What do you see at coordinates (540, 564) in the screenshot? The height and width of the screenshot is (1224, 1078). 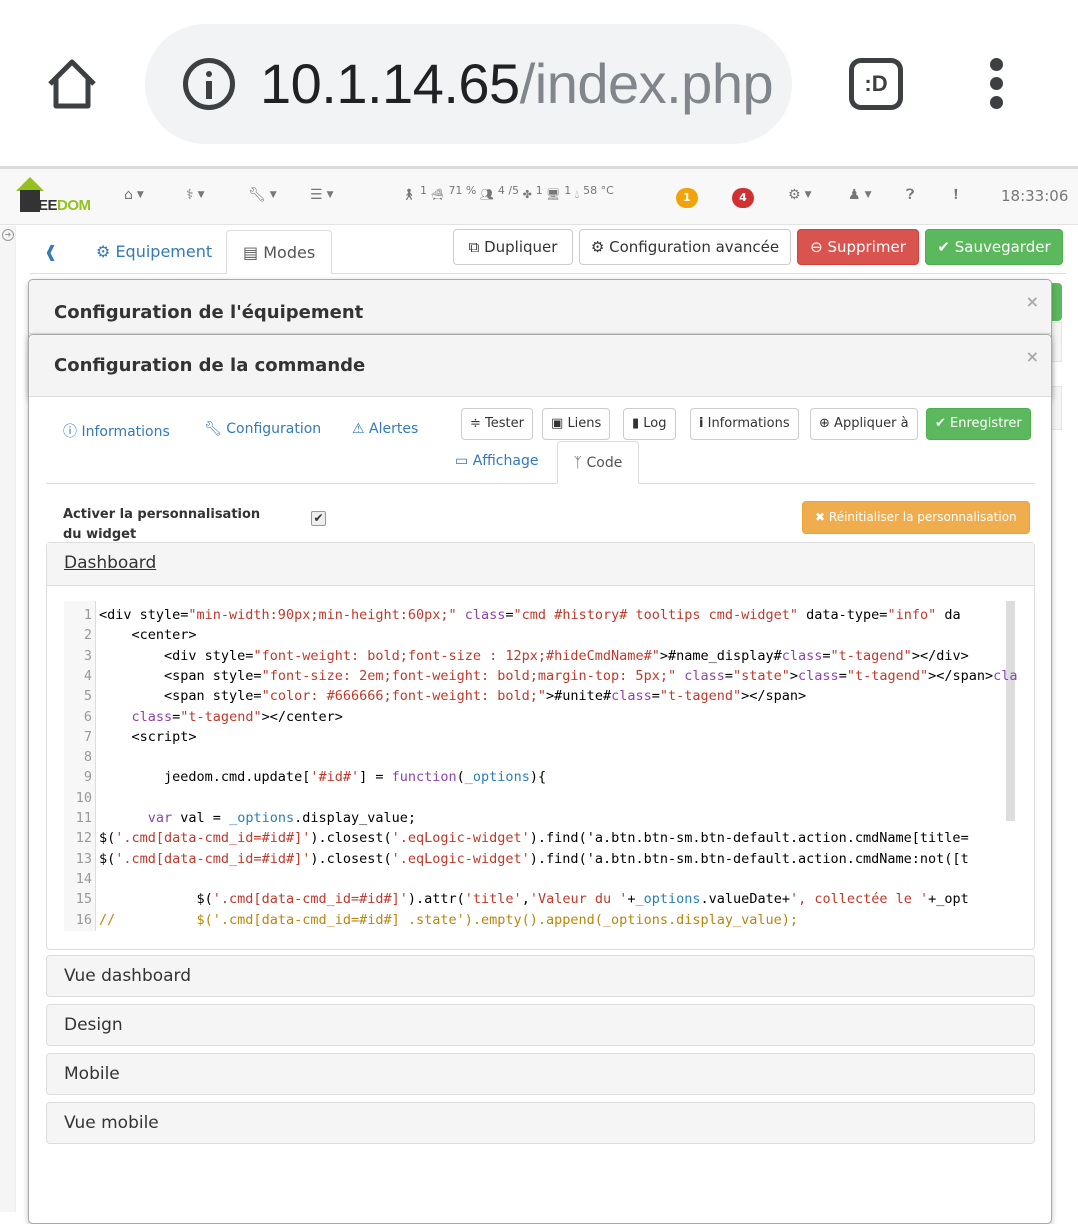 I see `panel-header: Dashboard` at bounding box center [540, 564].